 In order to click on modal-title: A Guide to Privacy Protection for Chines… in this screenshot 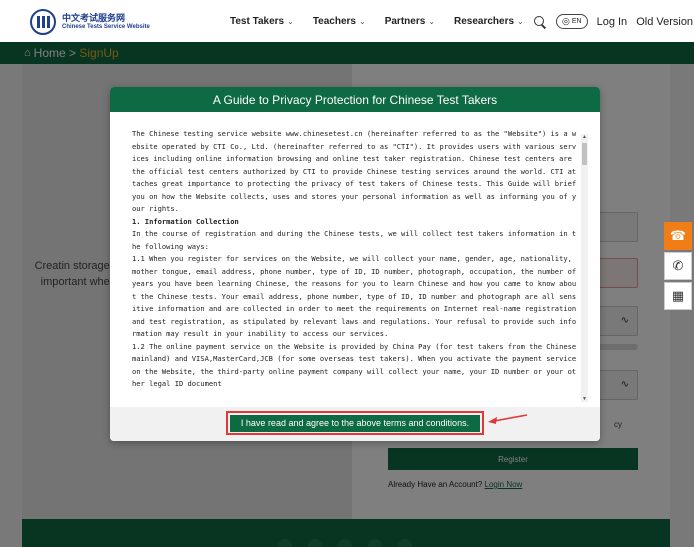, I will do `click(355, 99)`.